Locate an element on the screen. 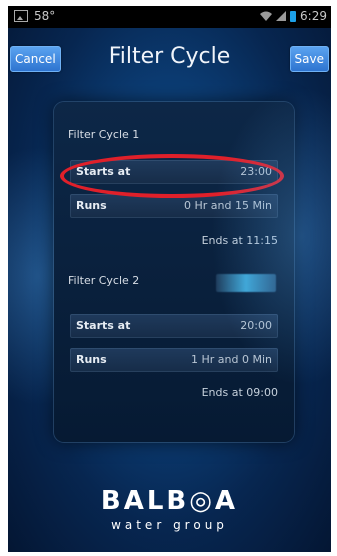 The width and height of the screenshot is (337, 556). status-bar: 58° 6:29 is located at coordinates (169, 17).